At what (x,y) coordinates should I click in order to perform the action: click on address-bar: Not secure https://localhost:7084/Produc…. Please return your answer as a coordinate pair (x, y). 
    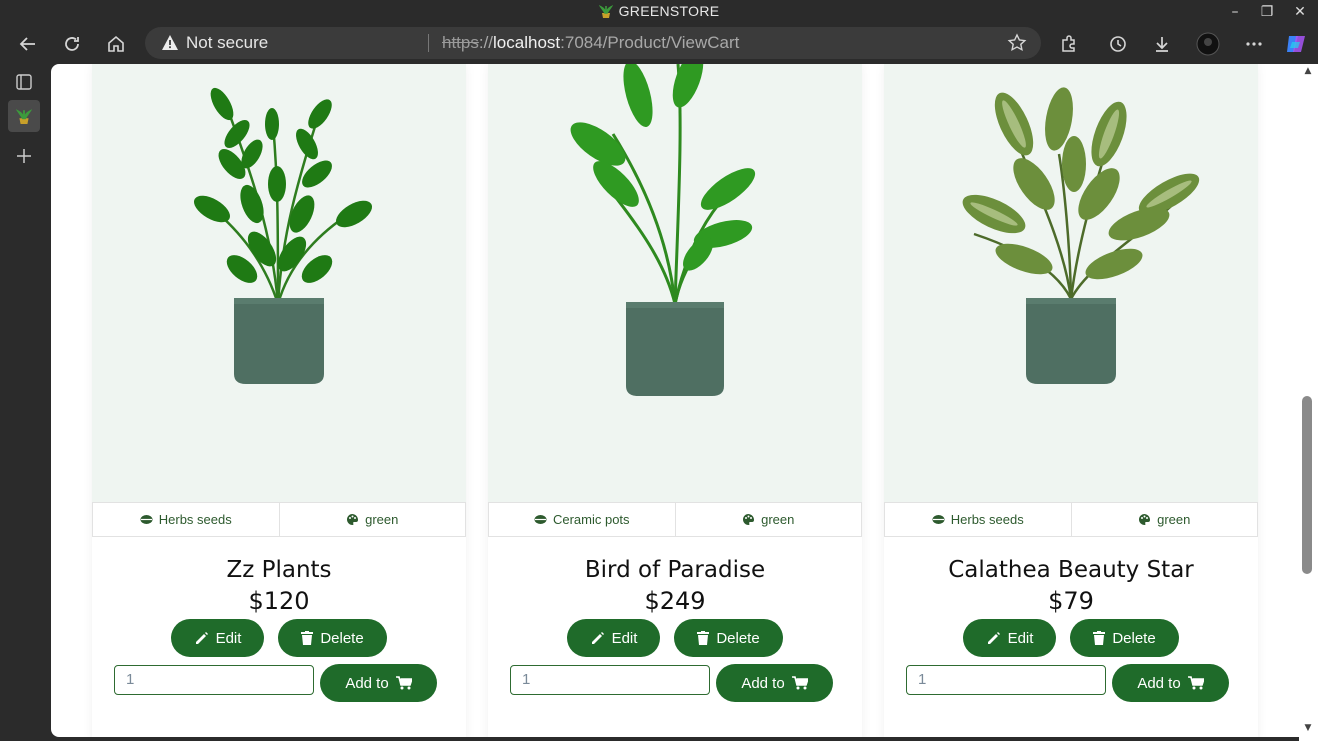
    Looking at the image, I should click on (593, 43).